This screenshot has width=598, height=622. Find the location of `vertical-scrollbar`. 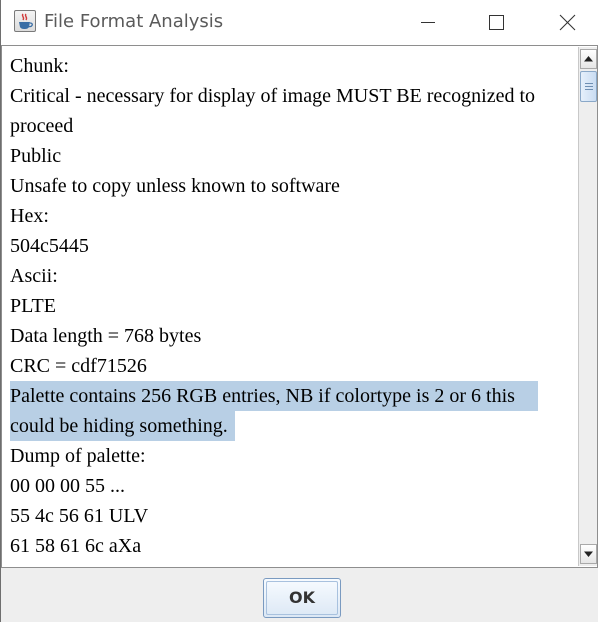

vertical-scrollbar is located at coordinates (587, 306).